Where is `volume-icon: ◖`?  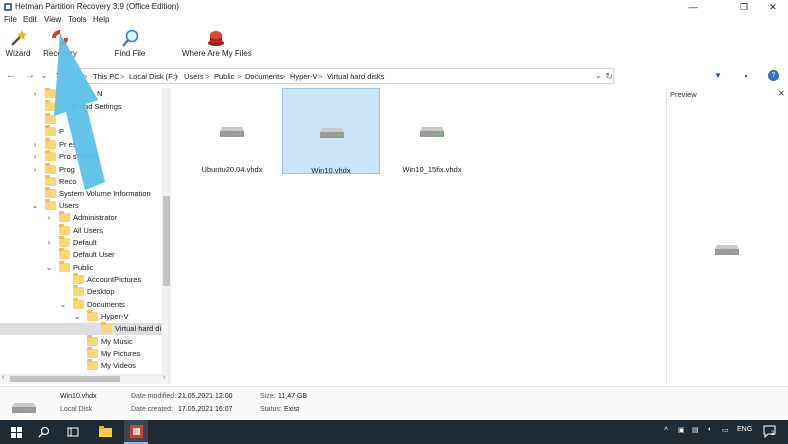 volume-icon: ◖ is located at coordinates (709, 429).